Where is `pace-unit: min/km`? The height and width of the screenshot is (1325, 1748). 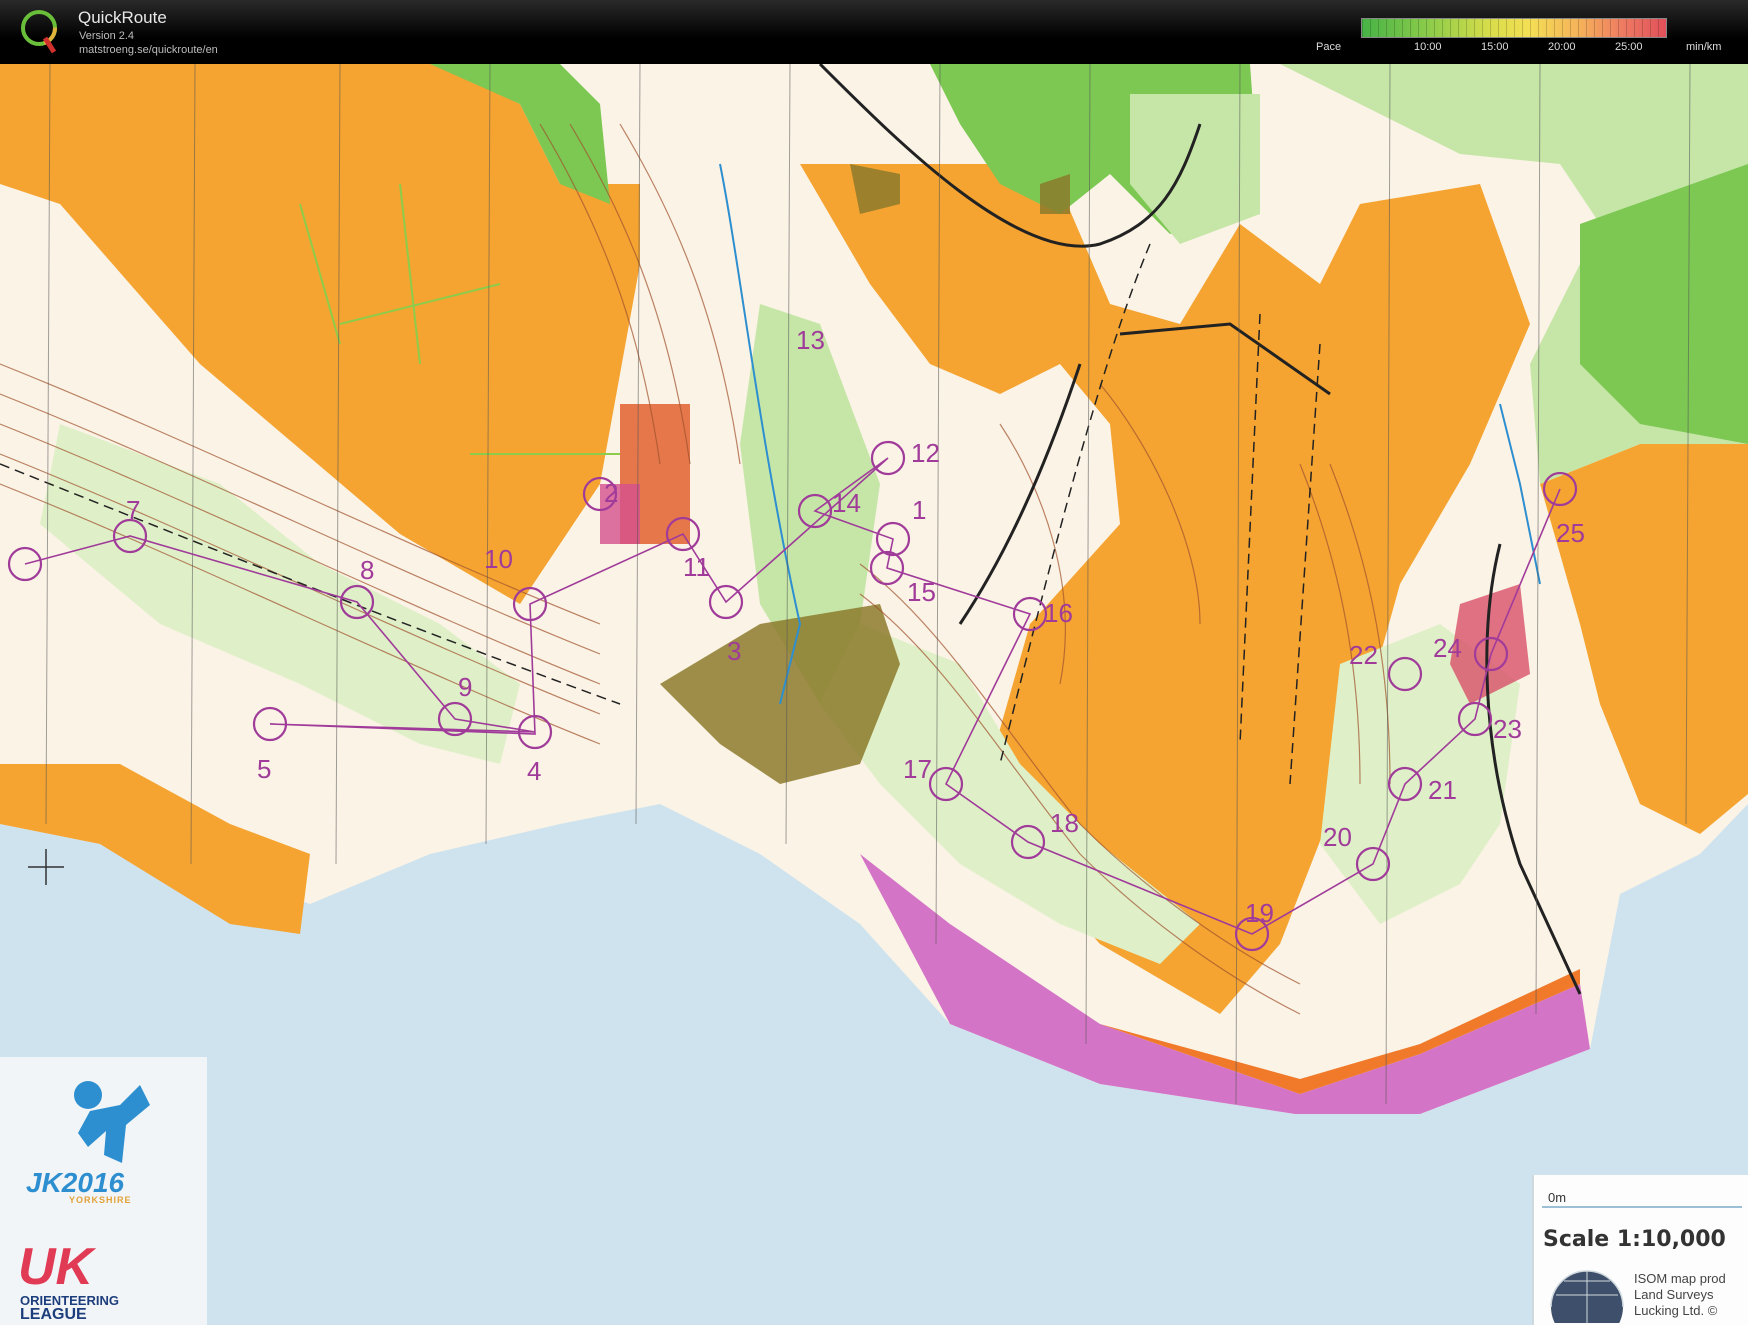 pace-unit: min/km is located at coordinates (1704, 47).